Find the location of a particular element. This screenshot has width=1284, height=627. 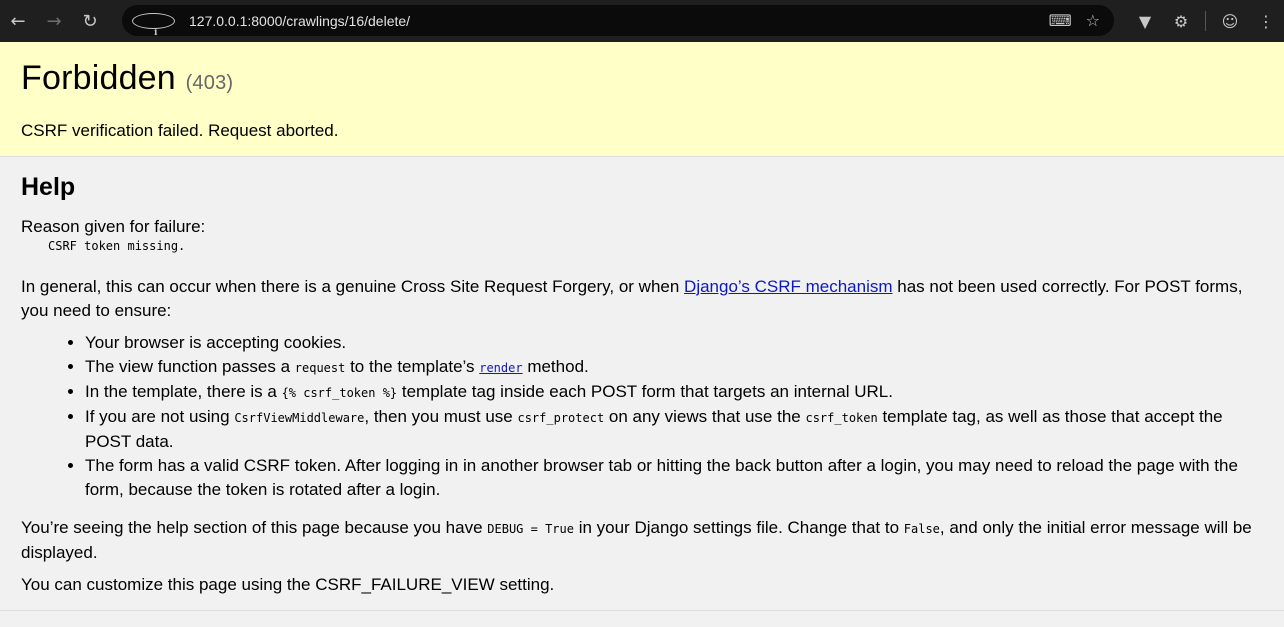

site-info-icon: i is located at coordinates (153, 25).